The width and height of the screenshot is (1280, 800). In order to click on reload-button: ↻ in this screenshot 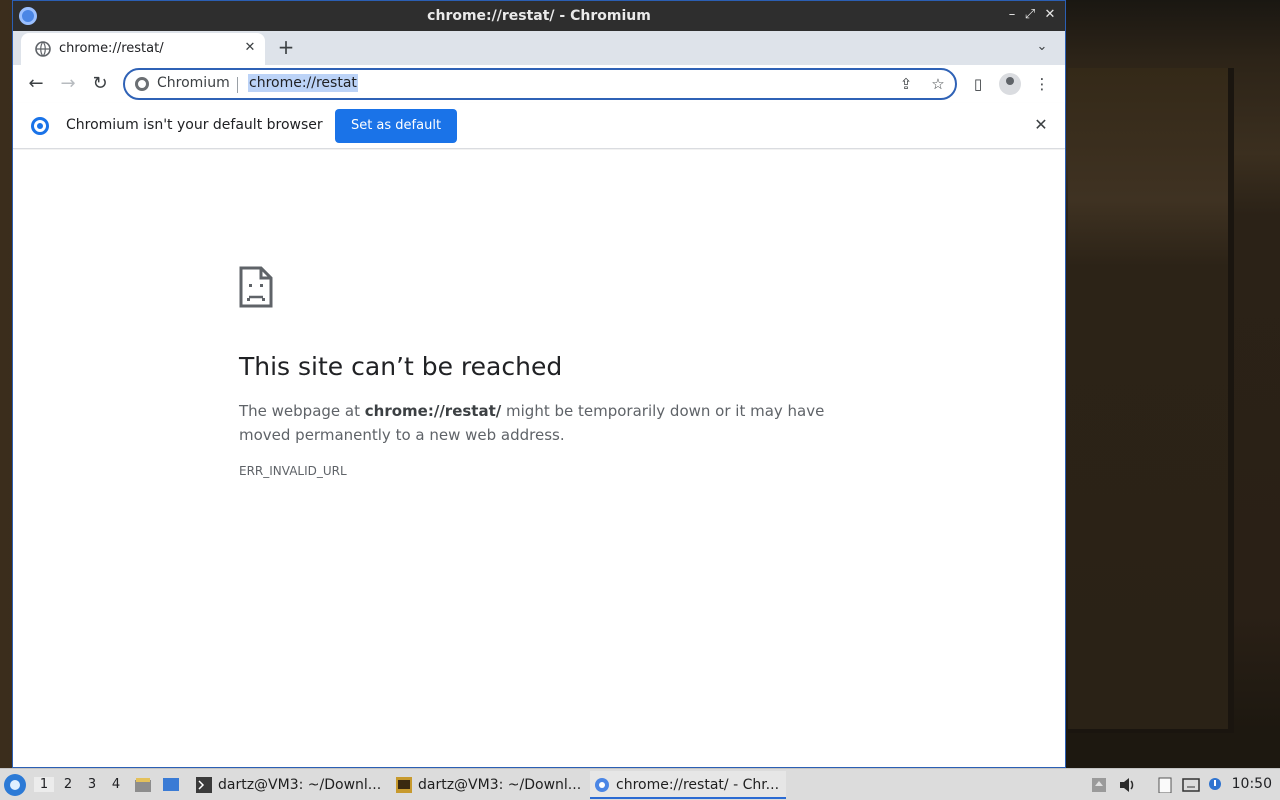, I will do `click(100, 84)`.